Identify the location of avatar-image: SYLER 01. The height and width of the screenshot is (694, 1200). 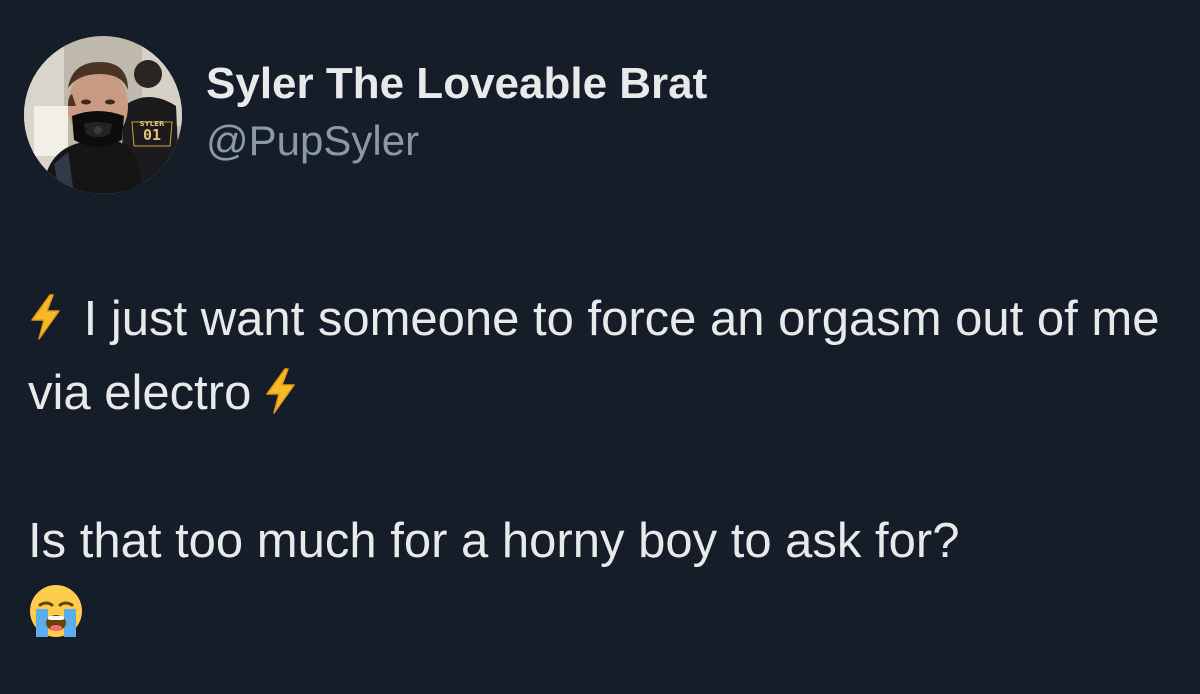
(103, 115).